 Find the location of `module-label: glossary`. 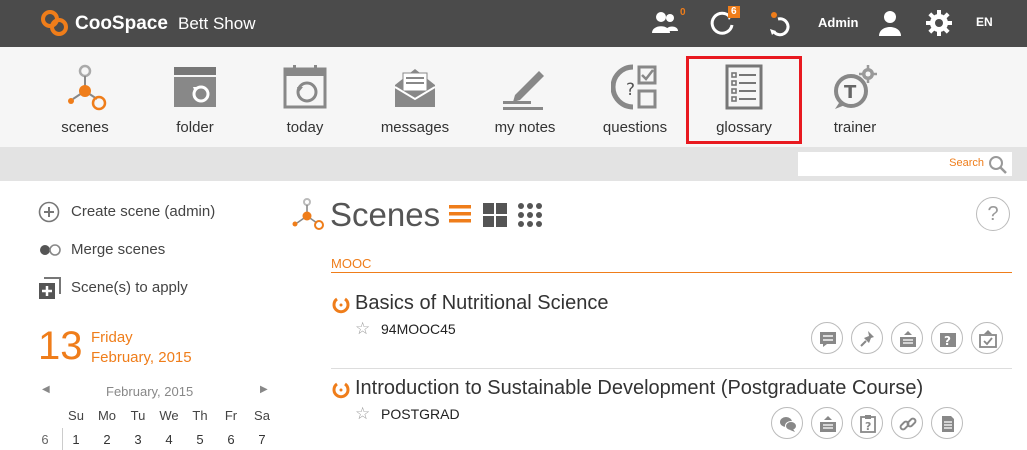

module-label: glossary is located at coordinates (744, 127).